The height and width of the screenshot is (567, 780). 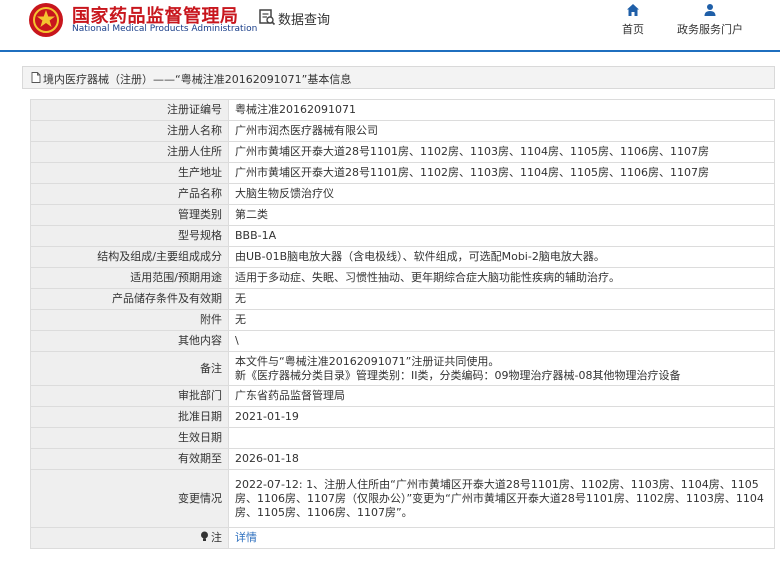 What do you see at coordinates (501, 538) in the screenshot?
I see `note-value: 详情` at bounding box center [501, 538].